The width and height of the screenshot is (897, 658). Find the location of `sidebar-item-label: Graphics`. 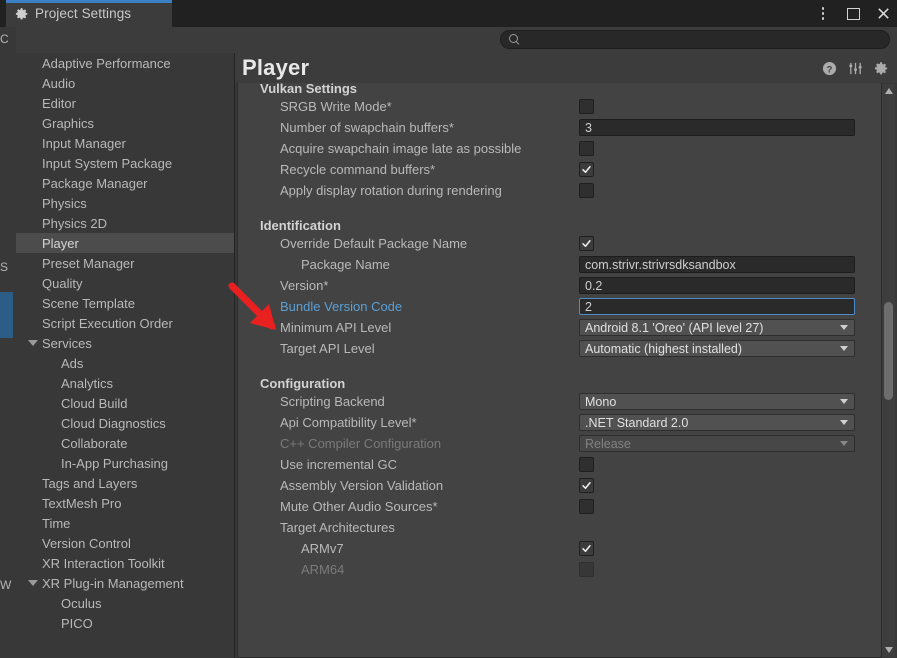

sidebar-item-label: Graphics is located at coordinates (68, 123).